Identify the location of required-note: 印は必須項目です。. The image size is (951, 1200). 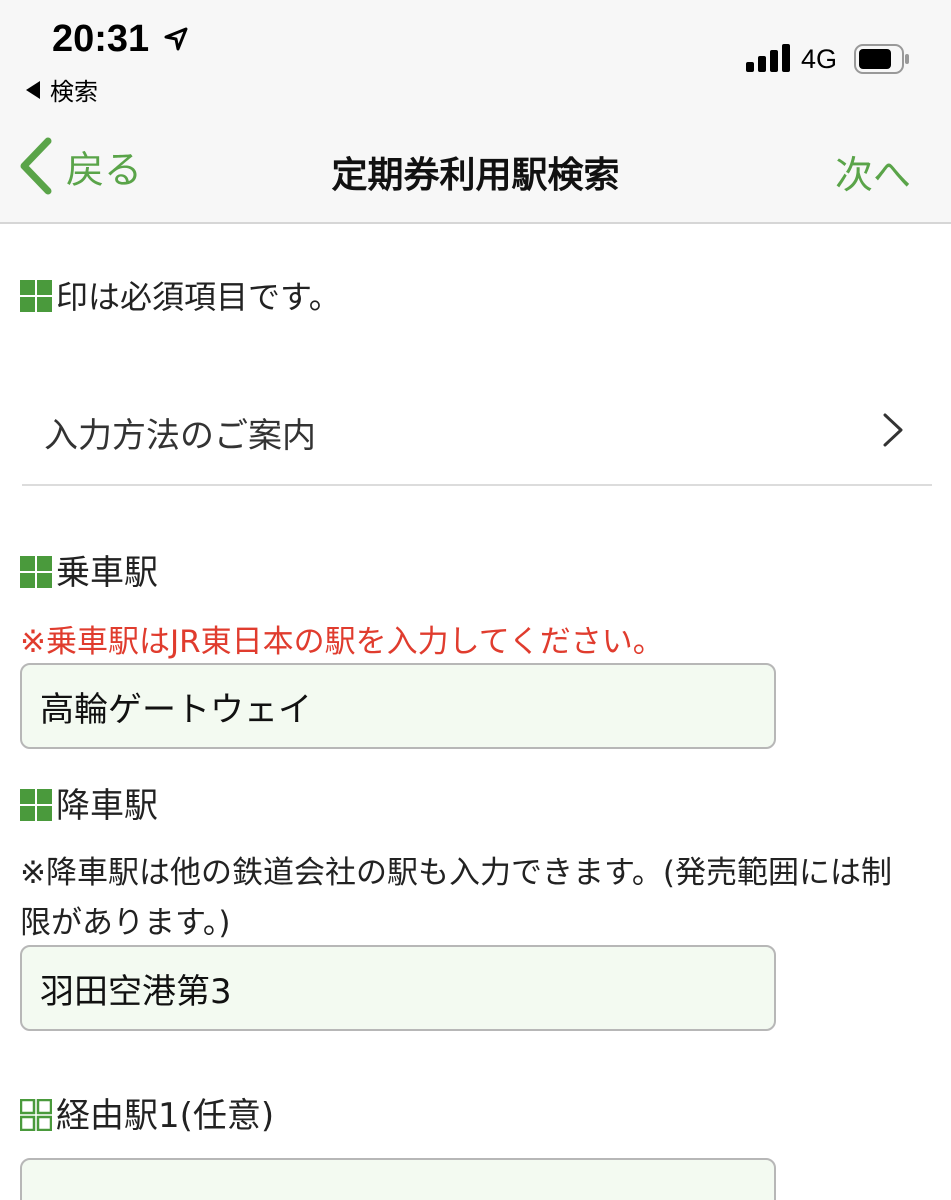
(180, 295).